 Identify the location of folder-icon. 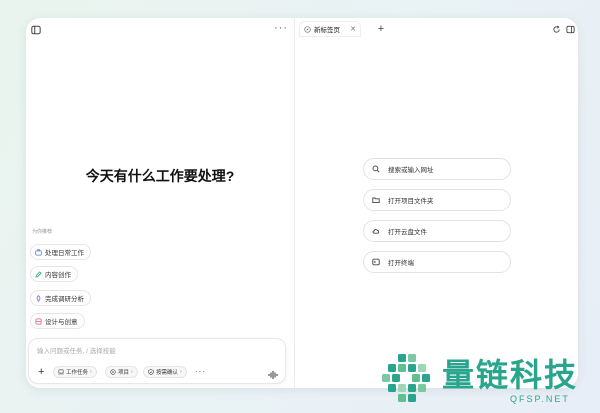
(376, 200).